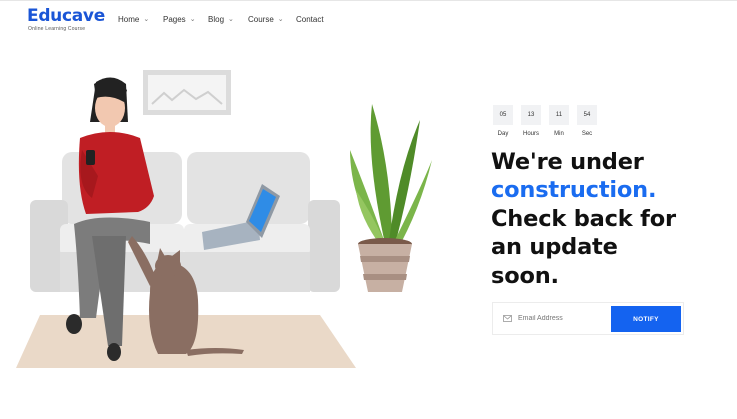  I want to click on countdown-timer: 05 Day 13 Hours 11 Min 54 Sec, so click(549, 121).